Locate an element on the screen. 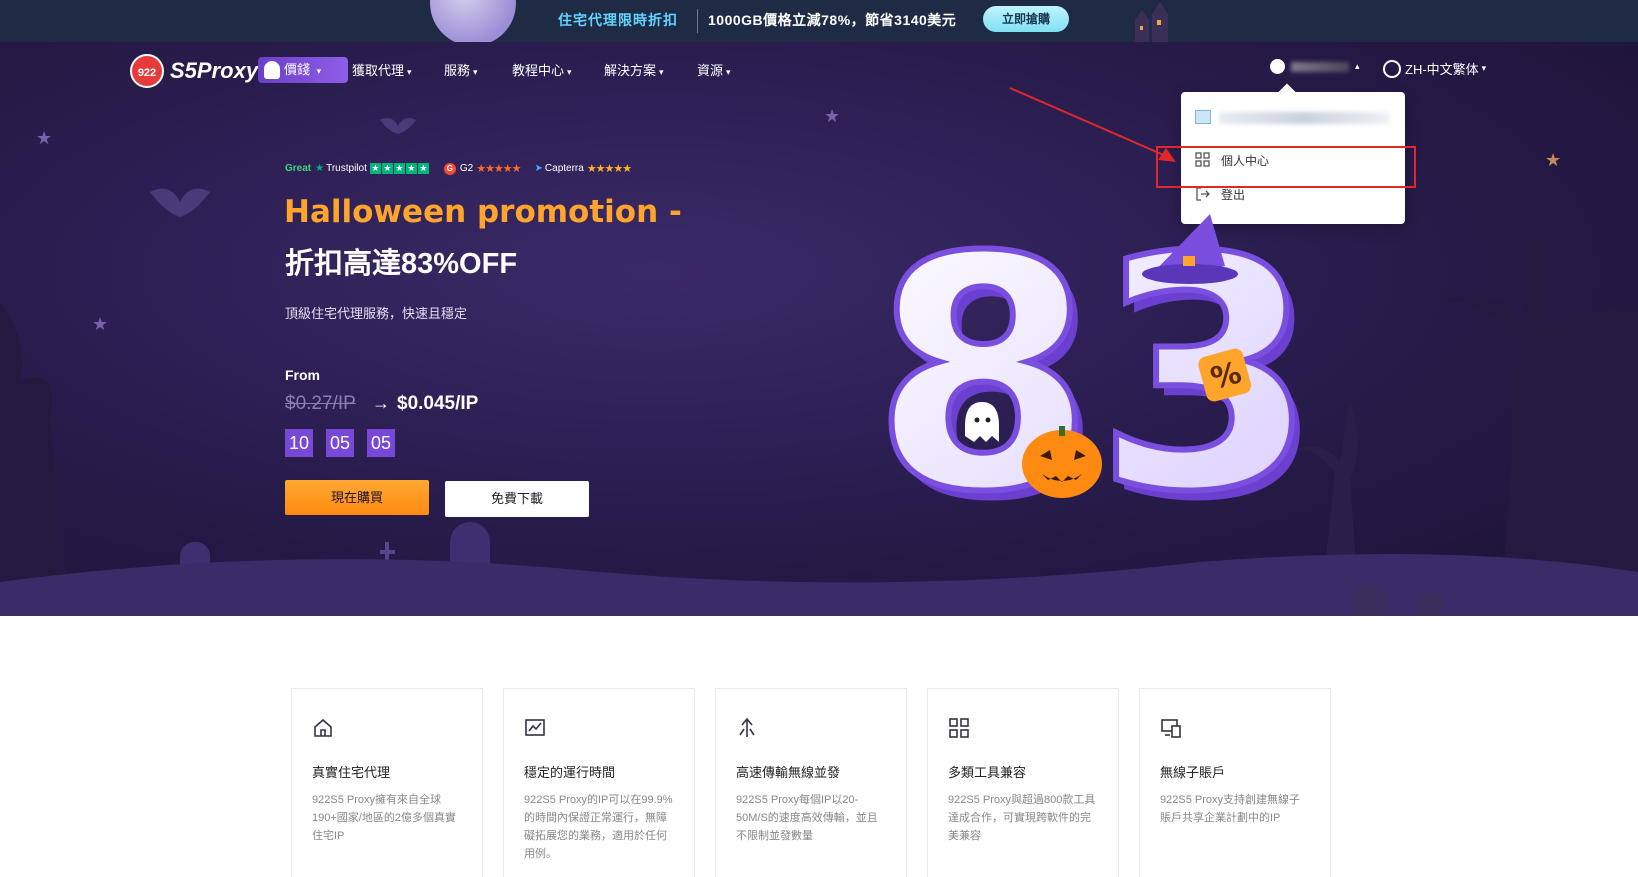 The image size is (1638, 877). language-label: ZH-中文繁体 is located at coordinates (1442, 69).